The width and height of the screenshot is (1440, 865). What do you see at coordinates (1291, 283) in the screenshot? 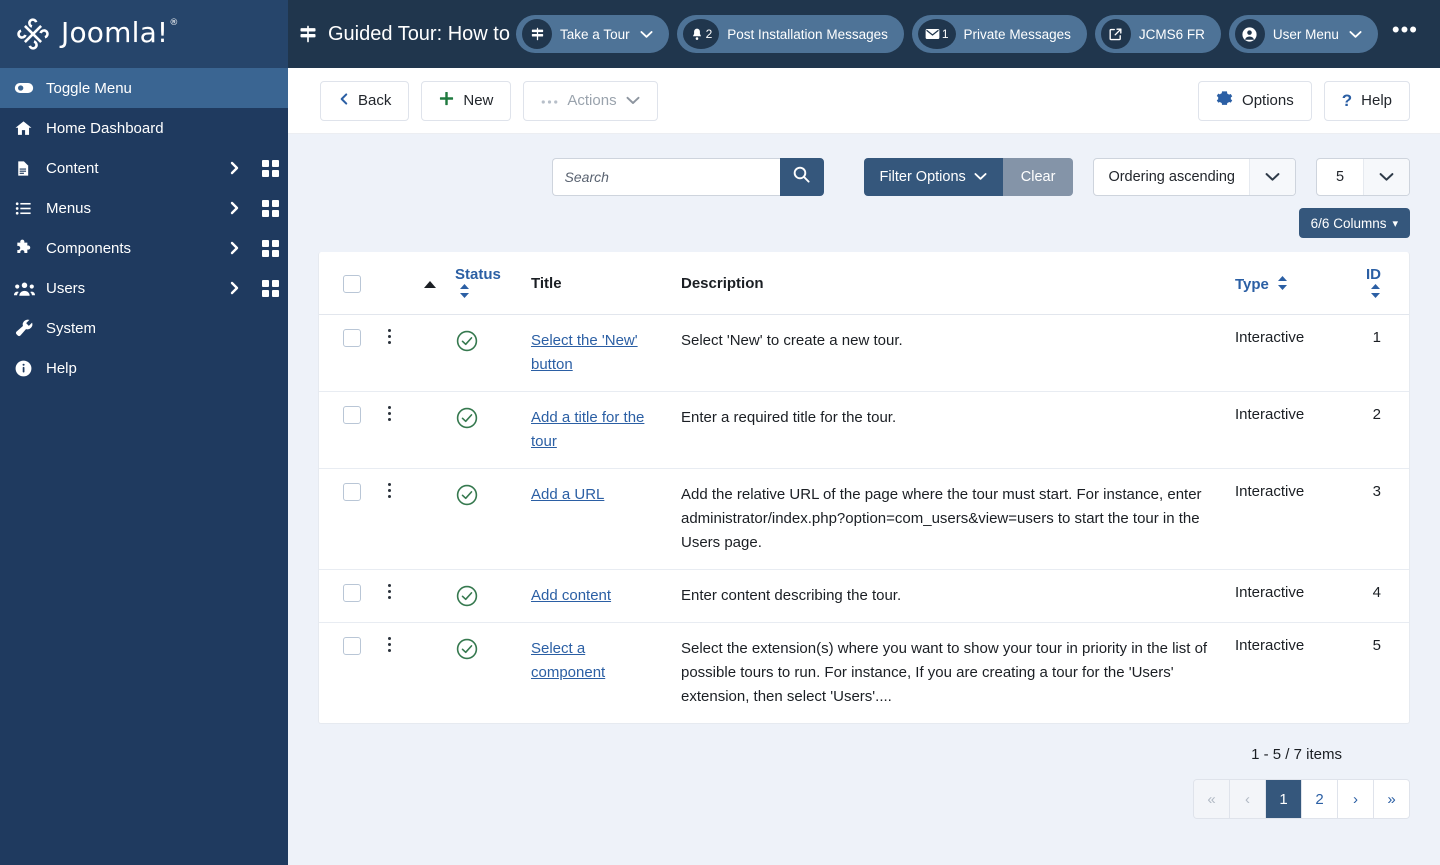
I see `header-type: Type` at bounding box center [1291, 283].